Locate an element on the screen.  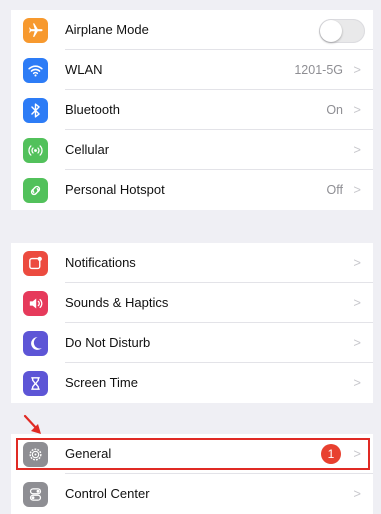
speaker-icon is located at coordinates (35, 303).